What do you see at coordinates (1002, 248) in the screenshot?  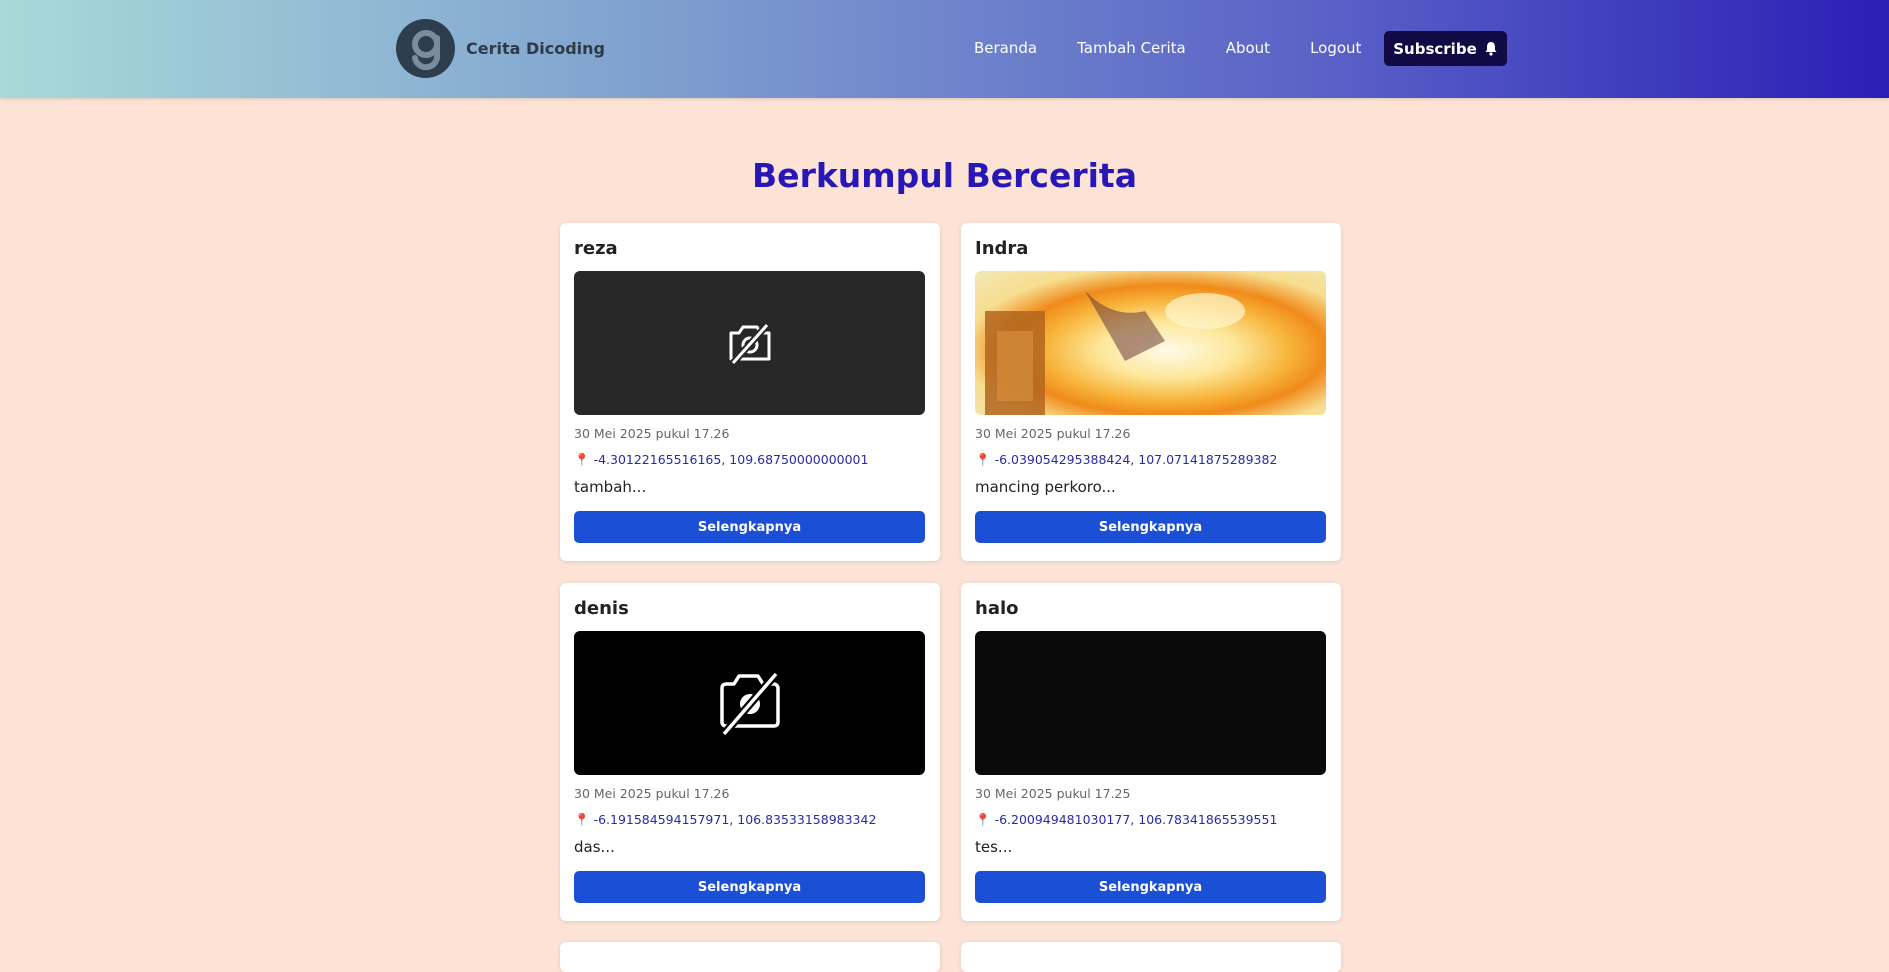 I see `story-author: Indra` at bounding box center [1002, 248].